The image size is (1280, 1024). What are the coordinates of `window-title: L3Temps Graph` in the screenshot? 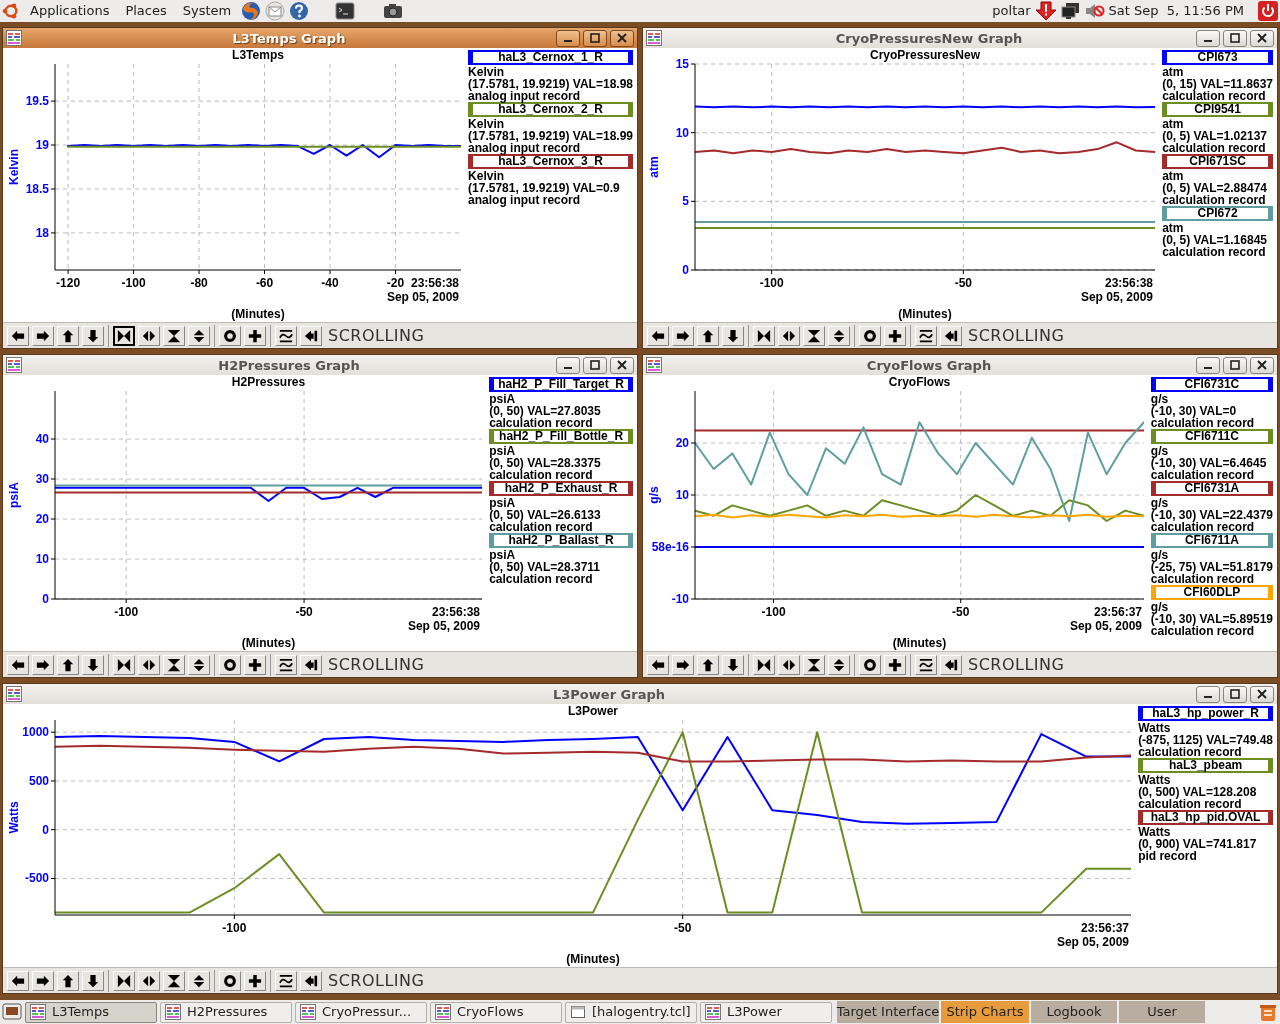 It's located at (289, 38).